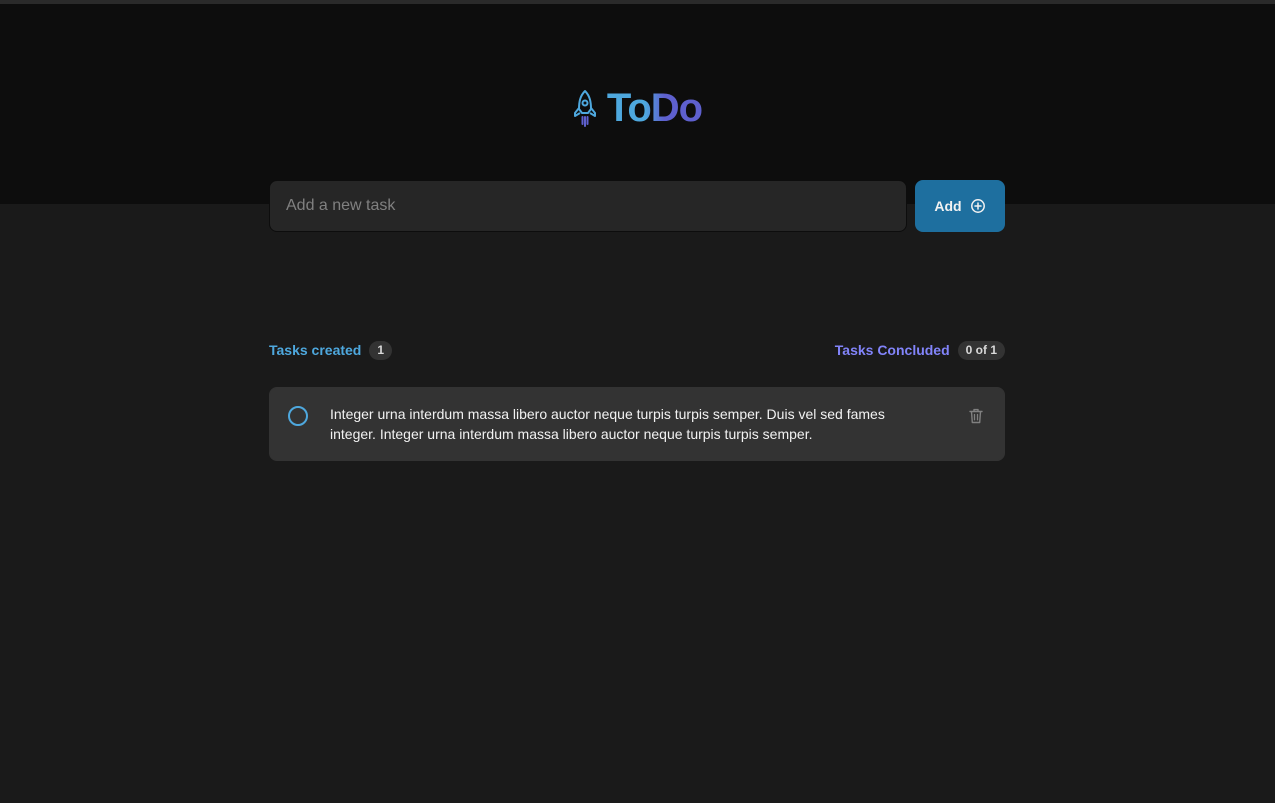  I want to click on app-logo: ToDo, so click(637, 108).